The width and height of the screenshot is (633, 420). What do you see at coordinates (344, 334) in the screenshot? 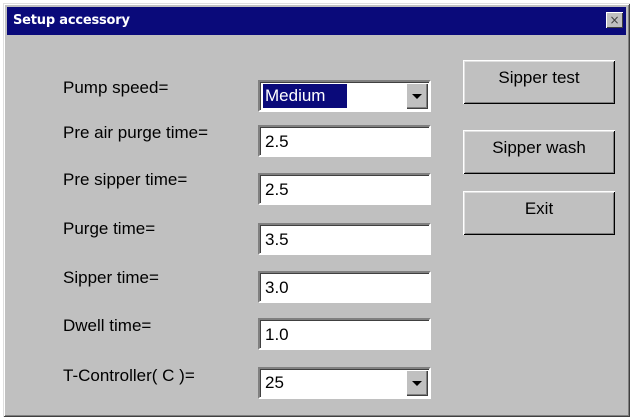
I see `dwell-time-input: 1.0` at bounding box center [344, 334].